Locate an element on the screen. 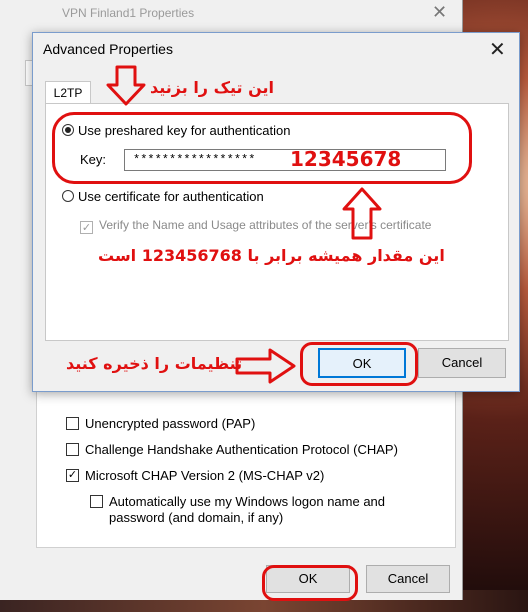 This screenshot has height=612, width=528. cancel-button: Cancel is located at coordinates (462, 363).